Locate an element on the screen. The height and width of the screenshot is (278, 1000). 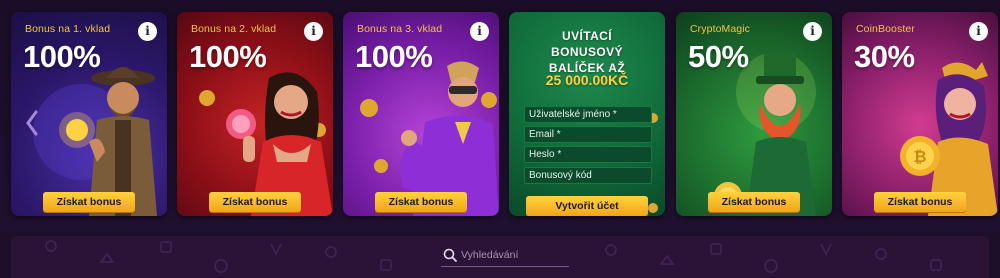
bonus-card-coinbooster: ₿ CoinBooster 30% i Získat bonus is located at coordinates (920, 114).